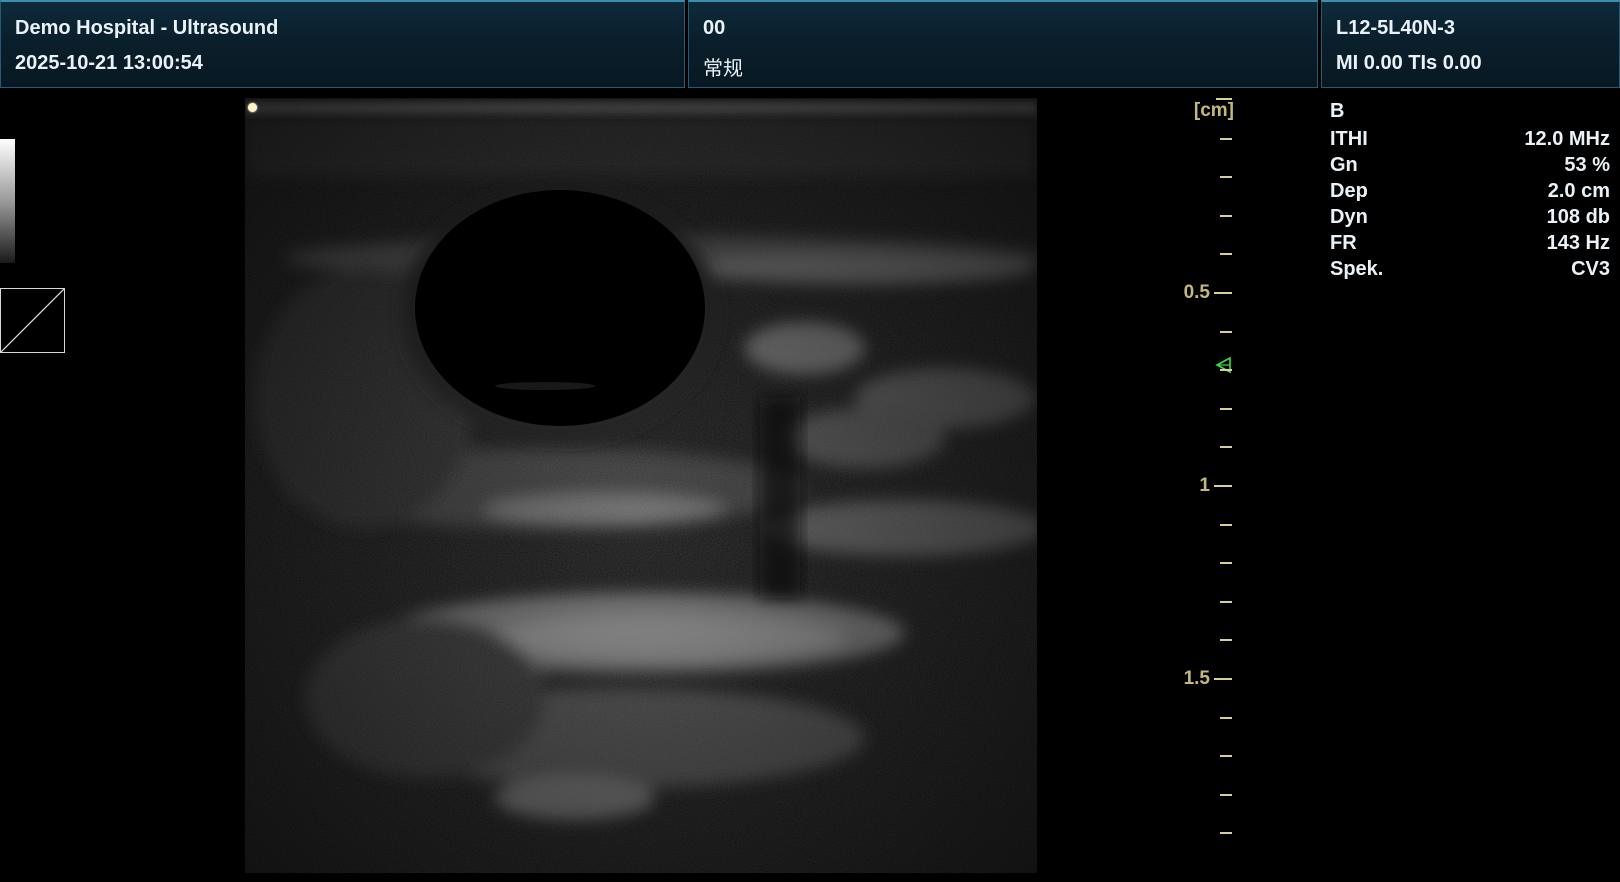 The image size is (1620, 882). Describe the element at coordinates (1590, 269) in the screenshot. I see `param-value: CV3` at that location.